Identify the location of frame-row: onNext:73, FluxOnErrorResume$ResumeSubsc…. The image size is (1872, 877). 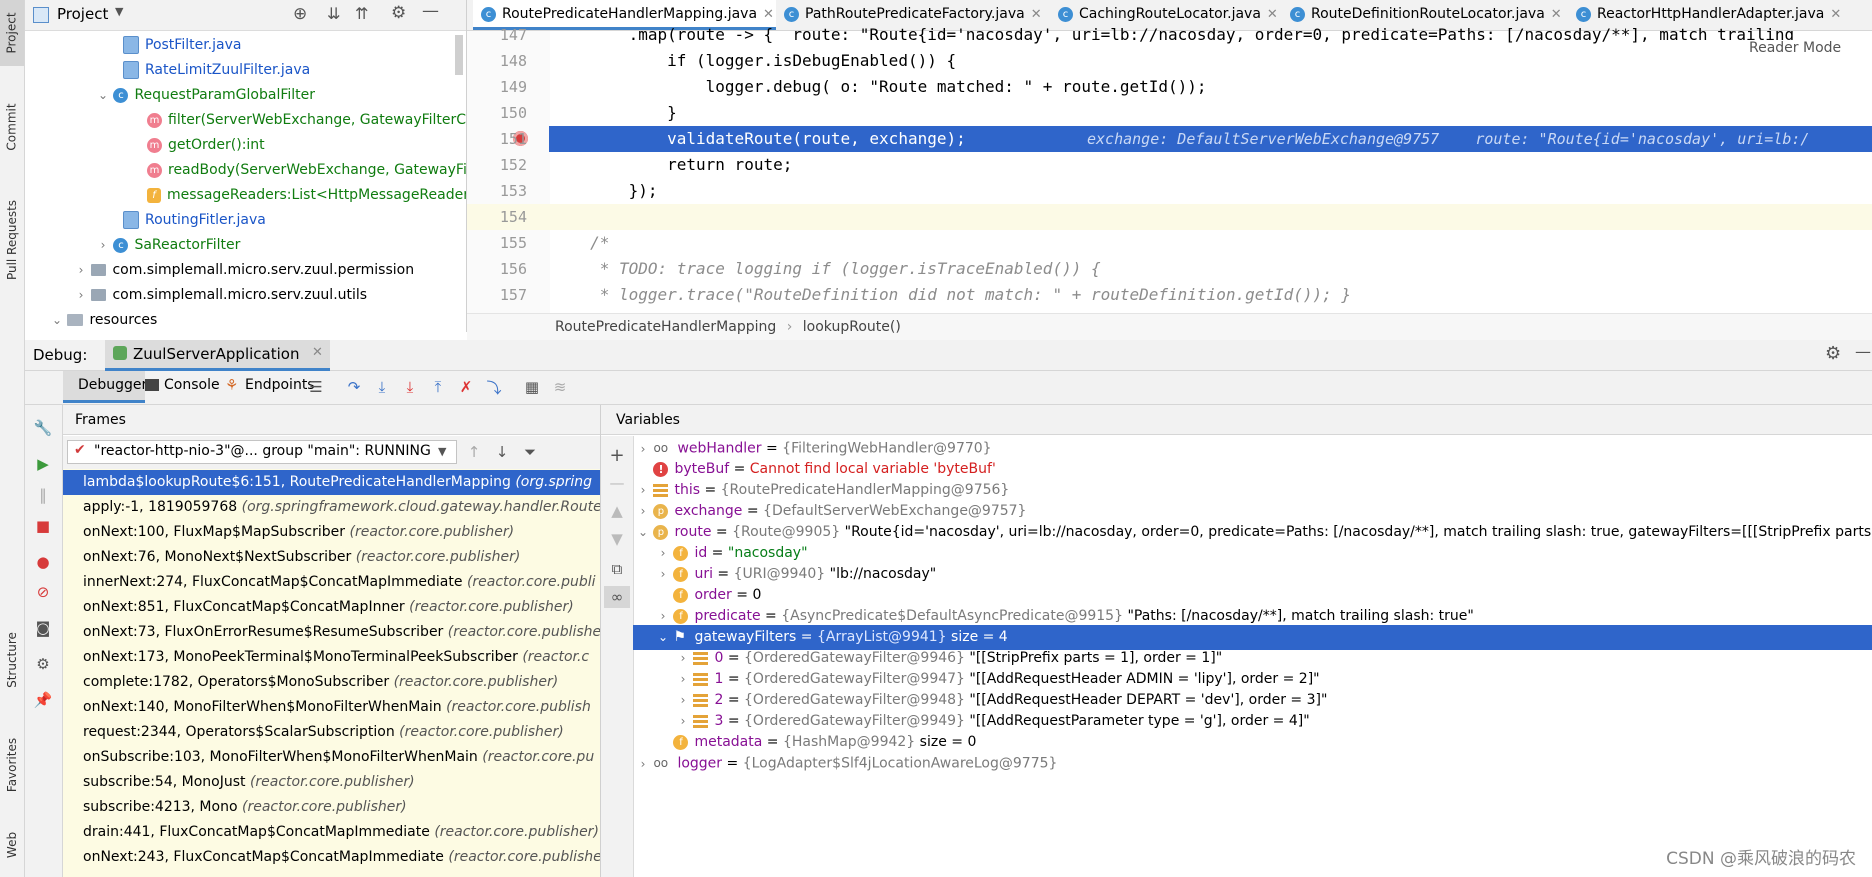
(331, 632).